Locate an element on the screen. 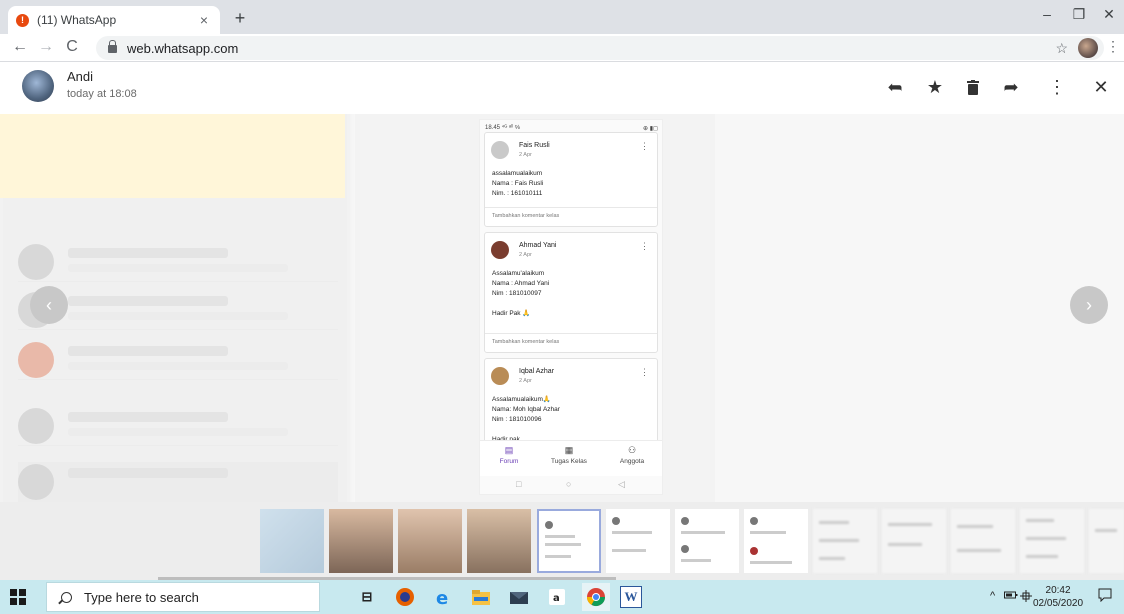  window-minimize-button: – is located at coordinates (1047, 14).